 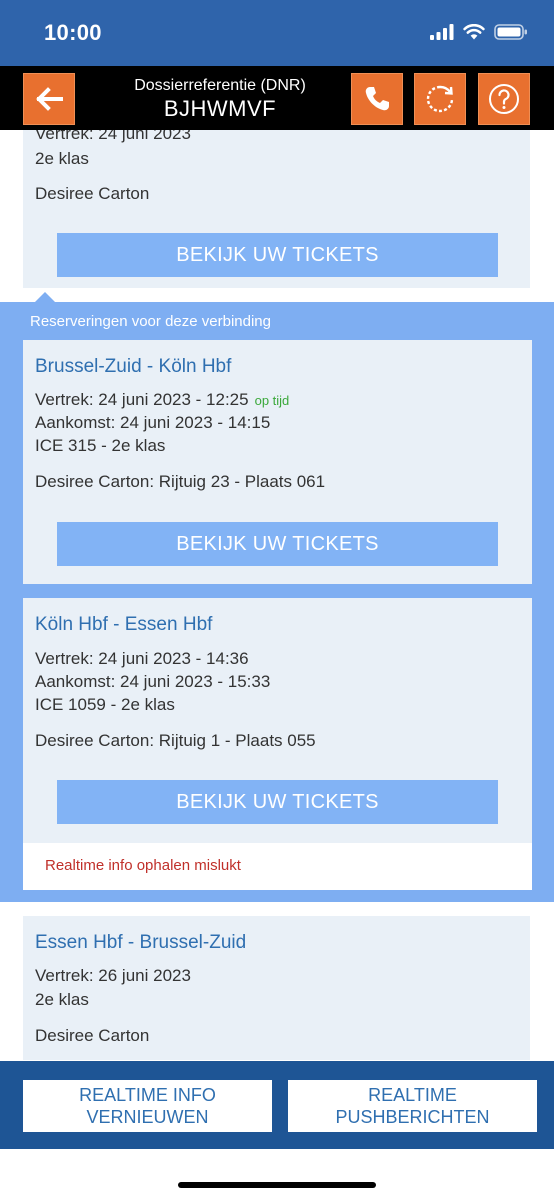 I want to click on on-time-badge: op tijd, so click(x=272, y=400).